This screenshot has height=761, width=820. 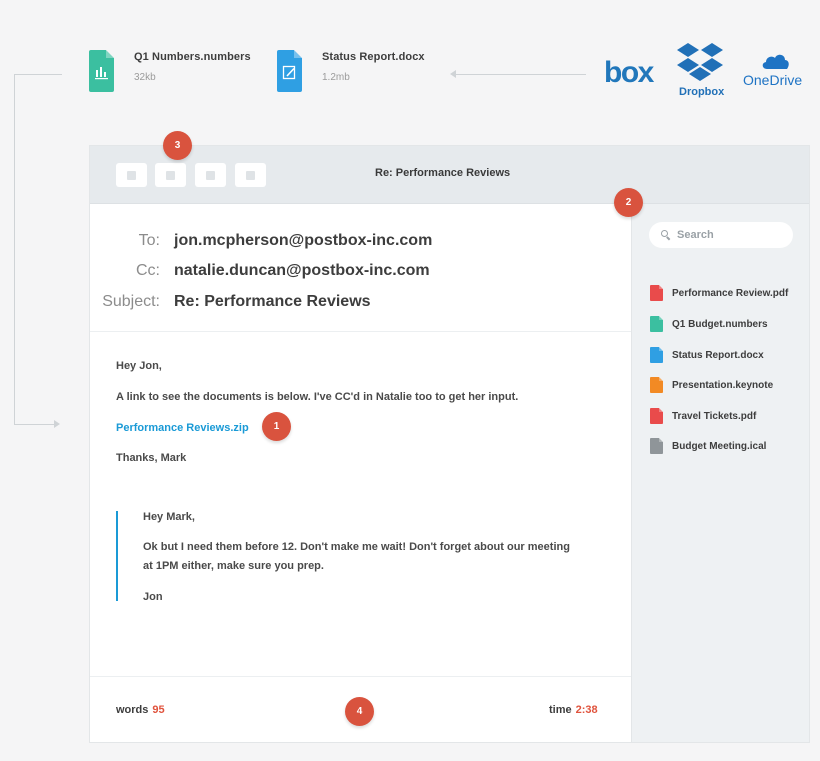 What do you see at coordinates (336, 77) in the screenshot?
I see `attachment-size: 1.2mb` at bounding box center [336, 77].